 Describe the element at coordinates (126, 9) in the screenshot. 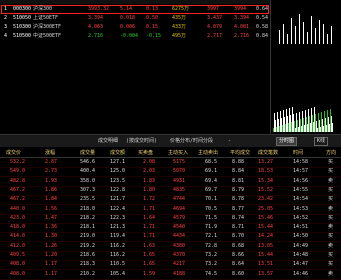

I see `quote-chg: 5.14` at that location.